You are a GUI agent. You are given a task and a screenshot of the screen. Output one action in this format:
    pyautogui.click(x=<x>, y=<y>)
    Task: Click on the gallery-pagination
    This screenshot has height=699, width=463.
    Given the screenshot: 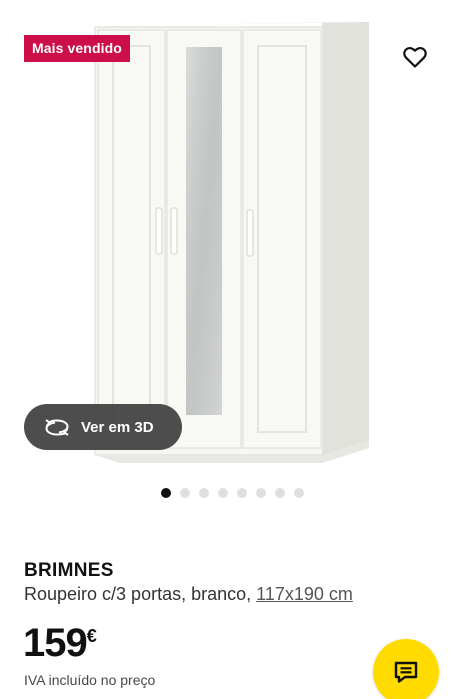 What is the action you would take?
    pyautogui.click(x=232, y=493)
    